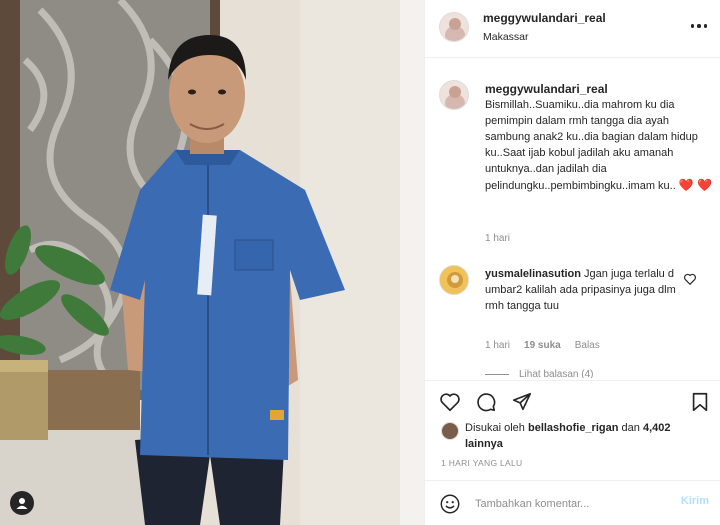 The width and height of the screenshot is (720, 525). Describe the element at coordinates (546, 89) in the screenshot. I see `caption-username: meggywulandari_real` at that location.